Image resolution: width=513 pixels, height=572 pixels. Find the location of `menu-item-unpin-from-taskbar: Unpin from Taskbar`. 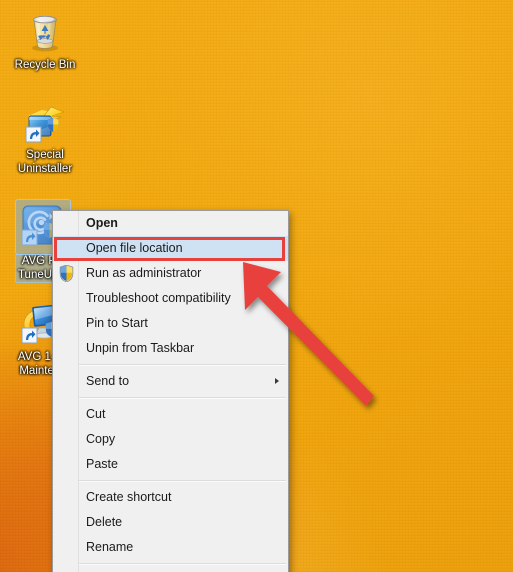

menu-item-unpin-from-taskbar: Unpin from Taskbar is located at coordinates (170, 348).